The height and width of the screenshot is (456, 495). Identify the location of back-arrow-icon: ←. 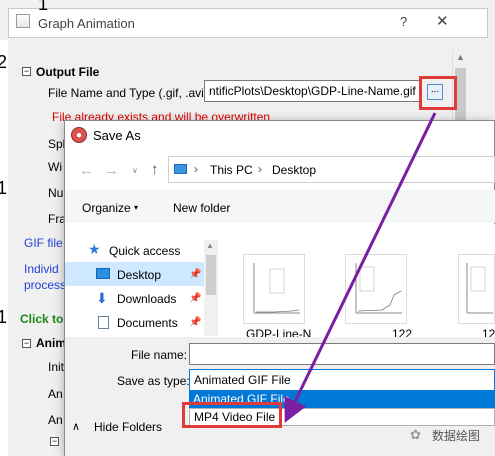
(86, 170).